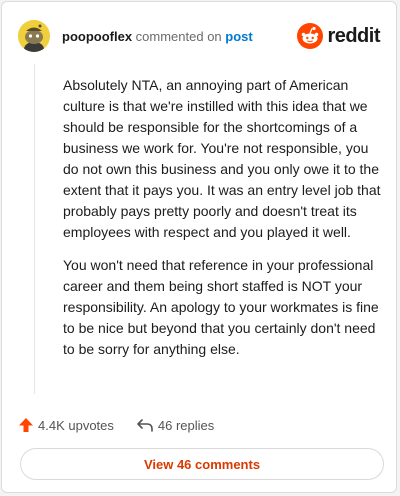  What do you see at coordinates (353, 35) in the screenshot?
I see `reddit-wordmark: reddit` at bounding box center [353, 35].